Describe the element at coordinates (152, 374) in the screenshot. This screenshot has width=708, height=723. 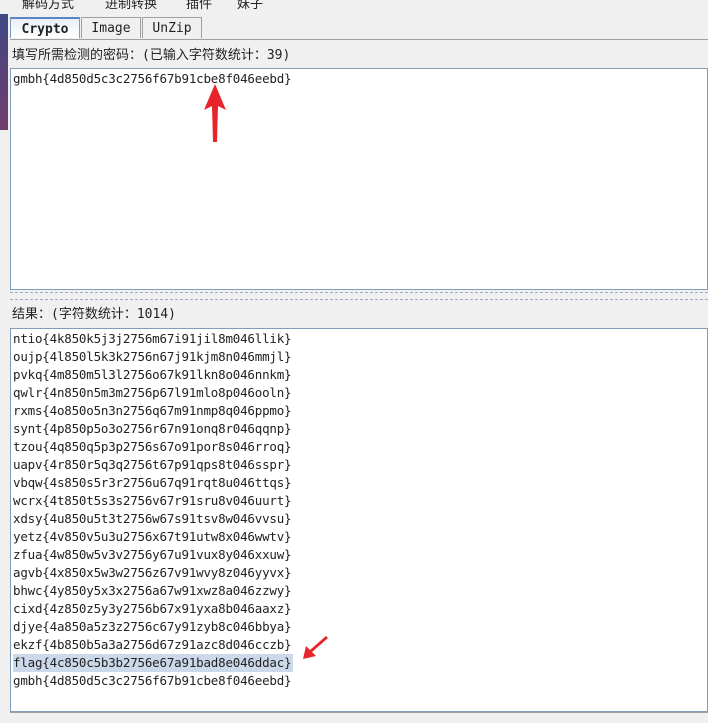
I see `result-line: pvkq{4m850m5l3l2756o67k91lkn8o046nnkm}` at that location.